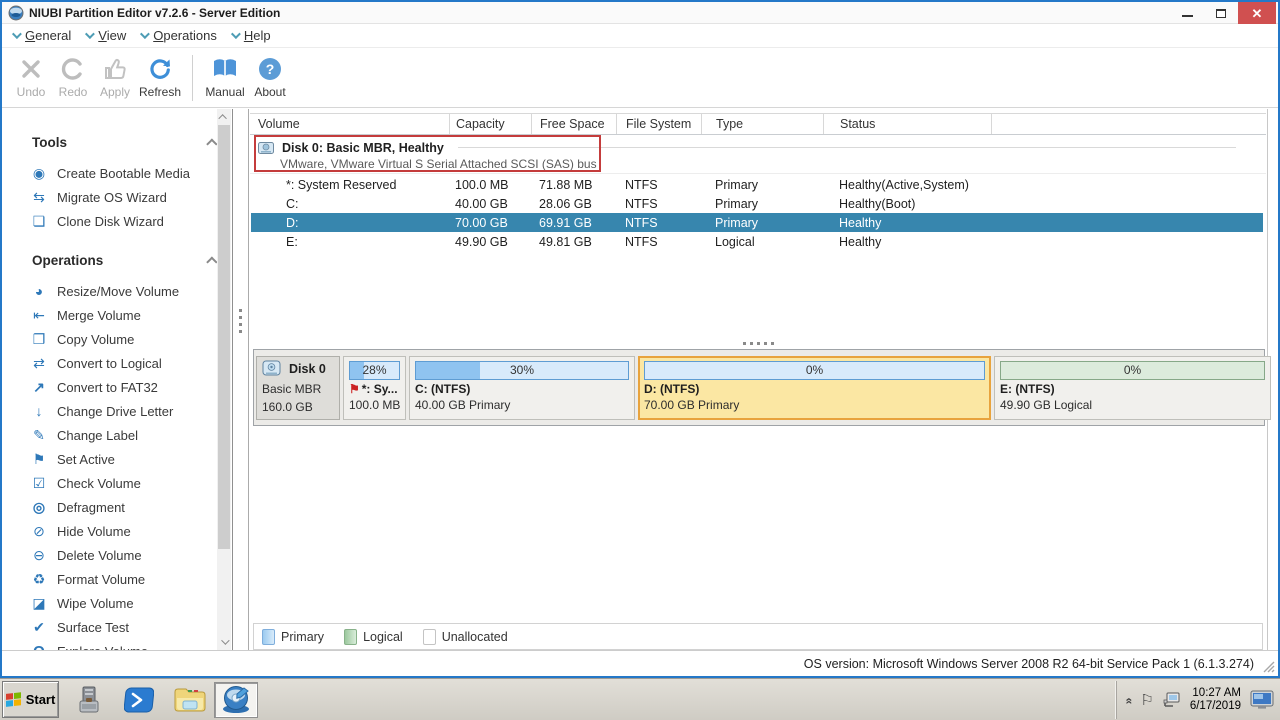 This screenshot has width=1280, height=720. I want to click on menu-help: Help, so click(250, 35).